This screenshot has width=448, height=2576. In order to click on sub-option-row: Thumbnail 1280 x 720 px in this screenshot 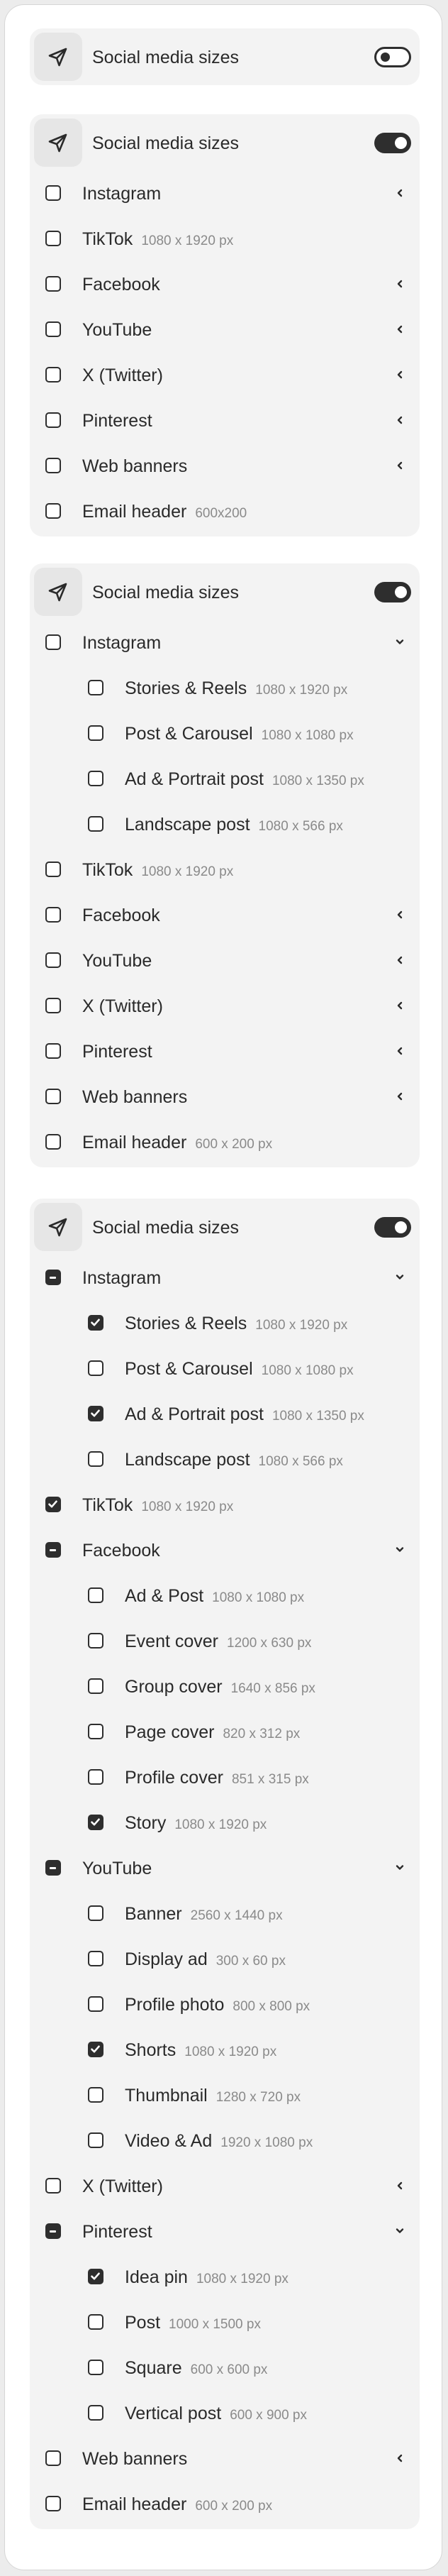, I will do `click(225, 2095)`.